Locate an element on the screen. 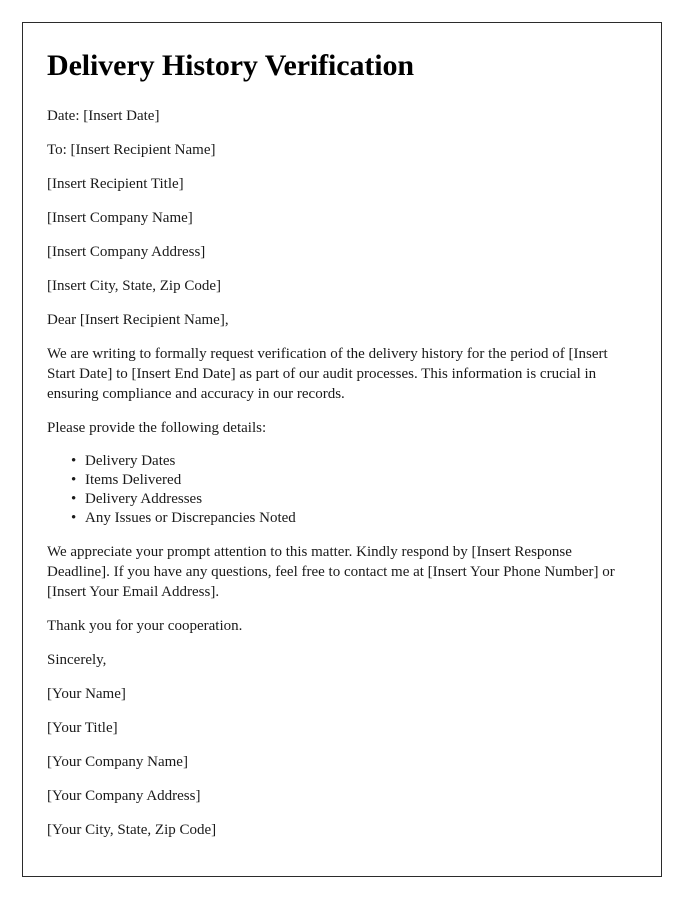  signature-address-line: [Your Company Address] is located at coordinates (124, 796).